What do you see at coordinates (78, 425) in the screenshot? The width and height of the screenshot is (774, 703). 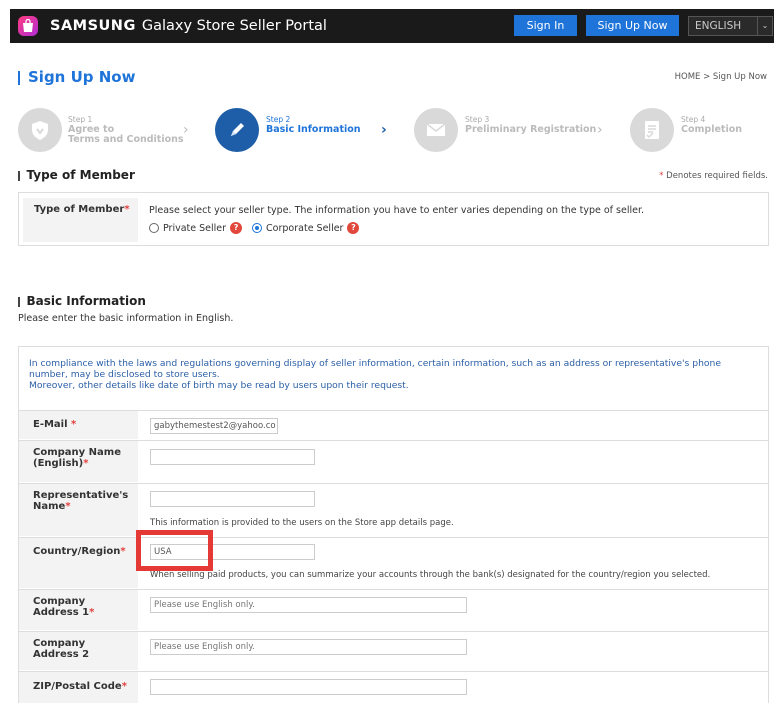 I see `email-label: E-Mail *` at bounding box center [78, 425].